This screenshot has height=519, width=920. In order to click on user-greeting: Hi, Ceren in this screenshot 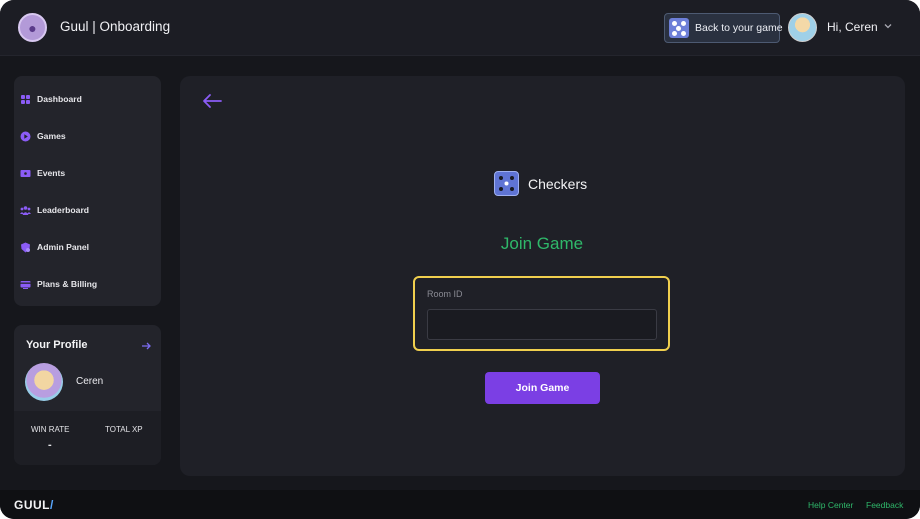, I will do `click(852, 27)`.